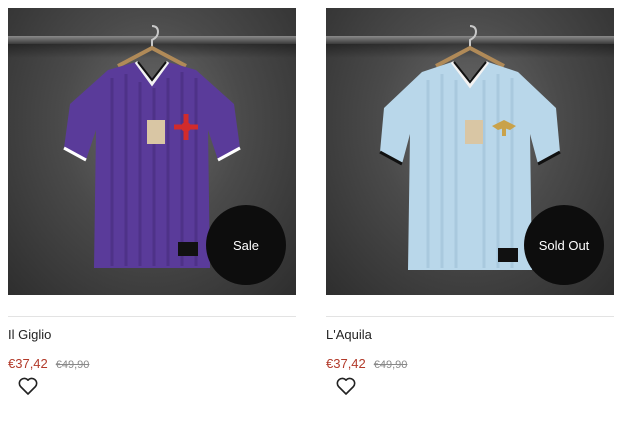 The image size is (625, 424). What do you see at coordinates (564, 245) in the screenshot?
I see `sold-out-badge: Sold Out` at bounding box center [564, 245].